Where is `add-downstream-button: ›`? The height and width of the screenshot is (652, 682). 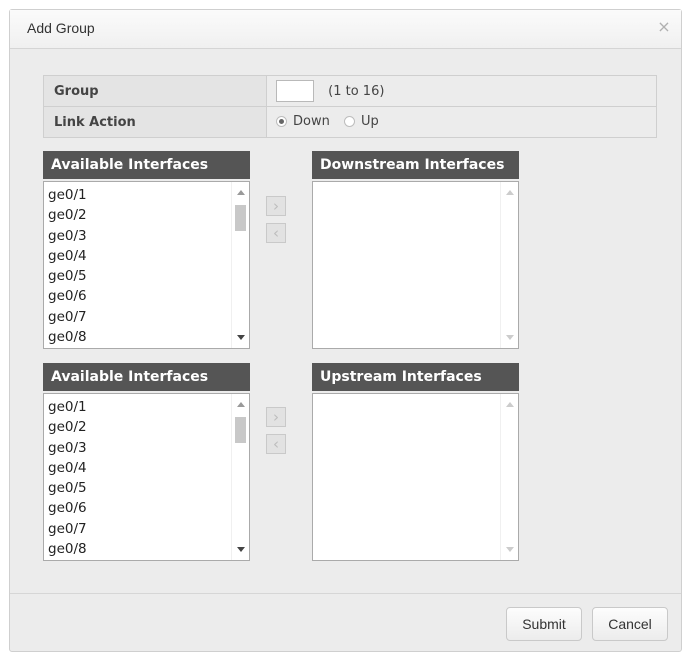
add-downstream-button: › is located at coordinates (276, 206).